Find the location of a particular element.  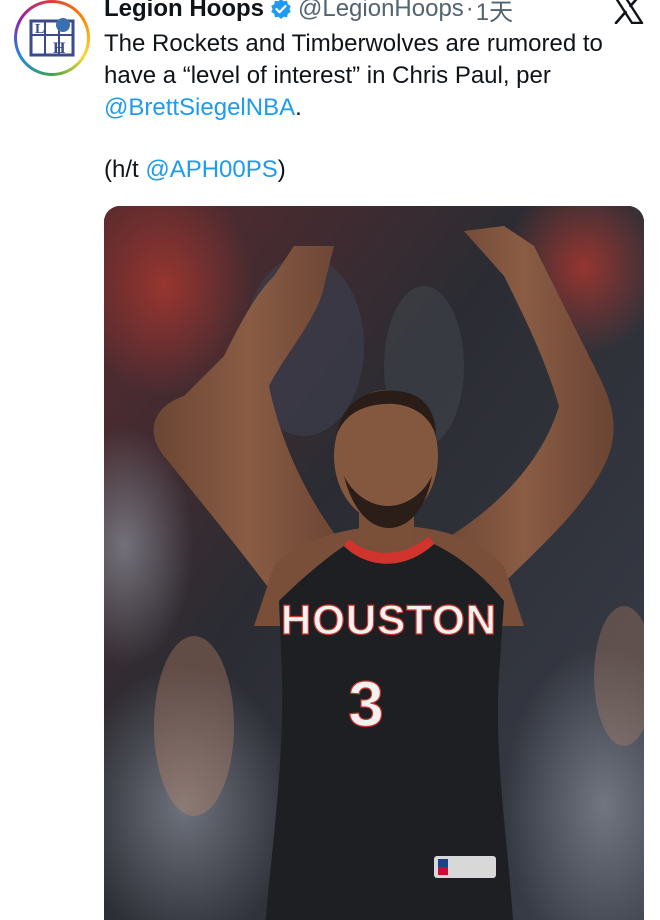

svg-text: L is located at coordinates (39, 29).